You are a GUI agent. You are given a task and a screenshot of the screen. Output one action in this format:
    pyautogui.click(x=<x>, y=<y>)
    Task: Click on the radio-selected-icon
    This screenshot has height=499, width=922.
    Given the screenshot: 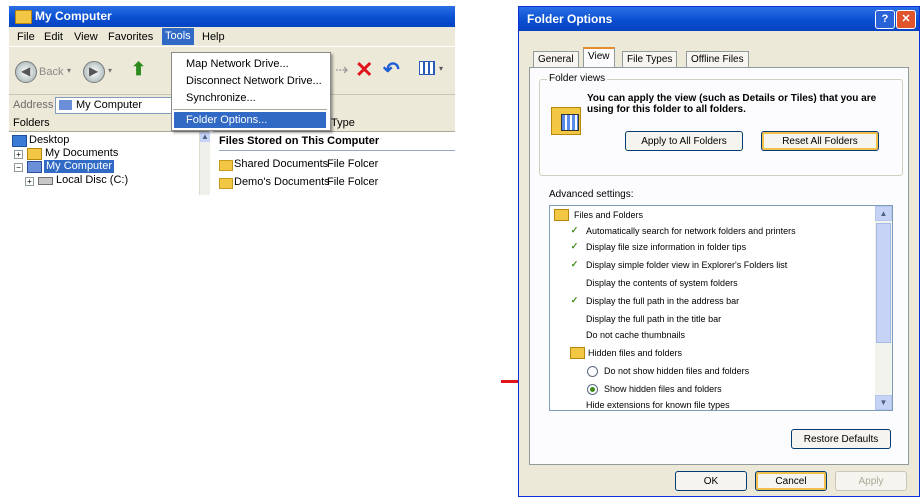 What is the action you would take?
    pyautogui.click(x=592, y=389)
    